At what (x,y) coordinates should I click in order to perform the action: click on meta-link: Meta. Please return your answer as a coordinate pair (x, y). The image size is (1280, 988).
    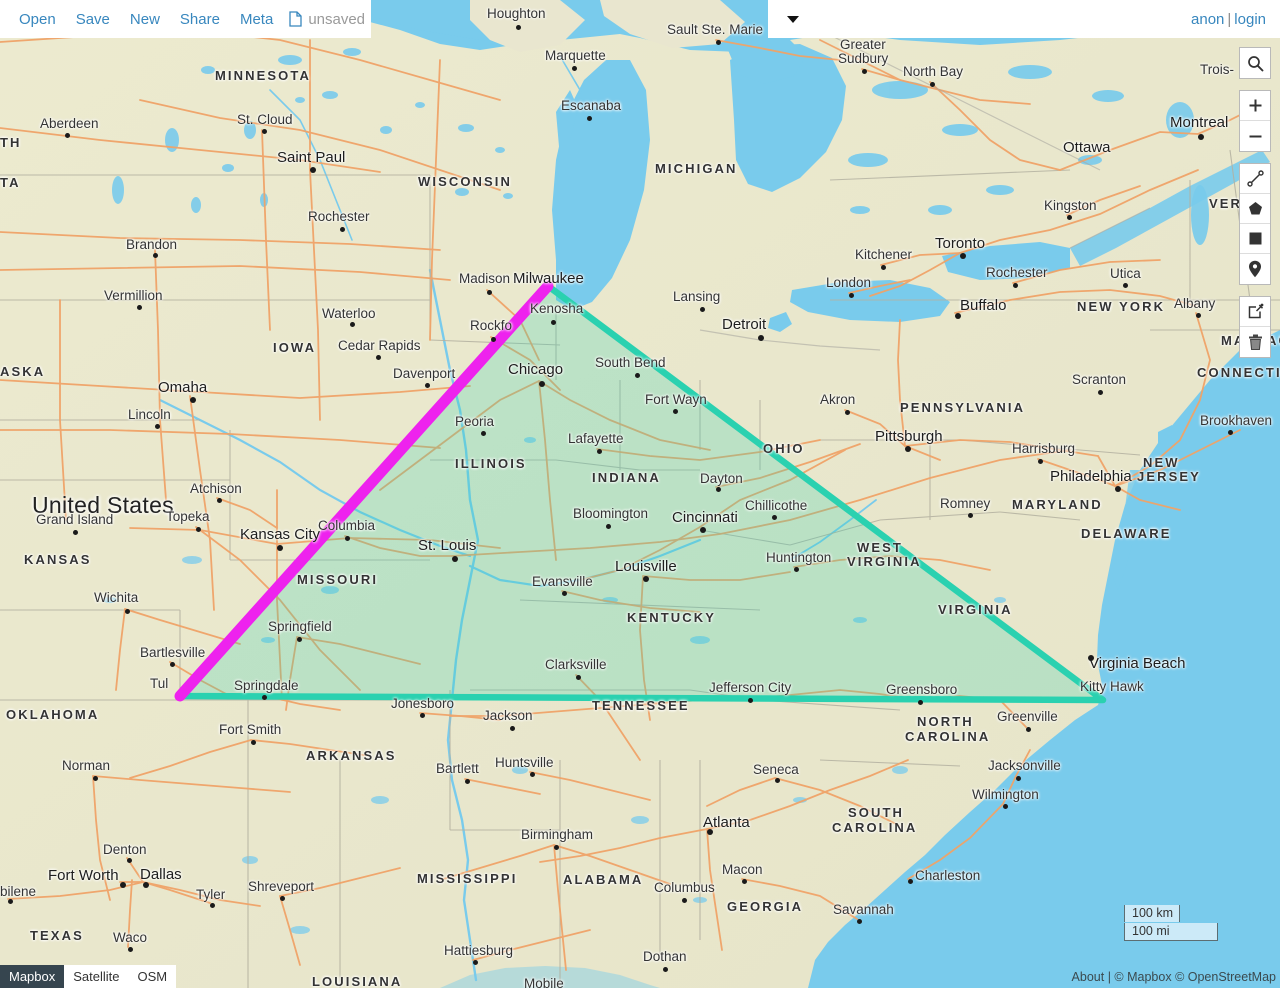
    Looking at the image, I should click on (256, 19).